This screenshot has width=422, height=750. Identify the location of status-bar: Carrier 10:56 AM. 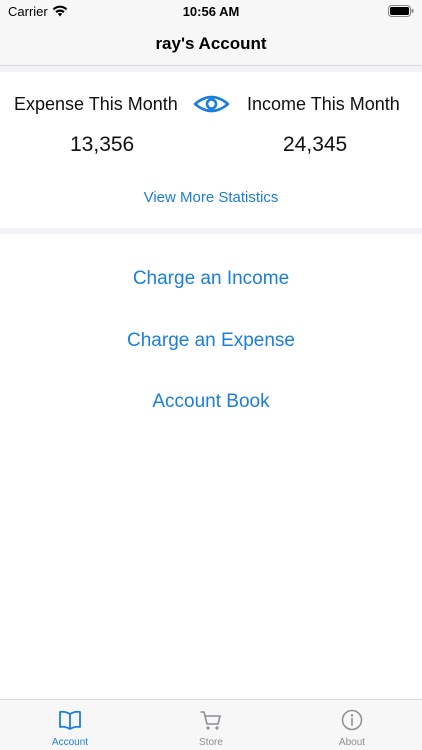
(211, 11).